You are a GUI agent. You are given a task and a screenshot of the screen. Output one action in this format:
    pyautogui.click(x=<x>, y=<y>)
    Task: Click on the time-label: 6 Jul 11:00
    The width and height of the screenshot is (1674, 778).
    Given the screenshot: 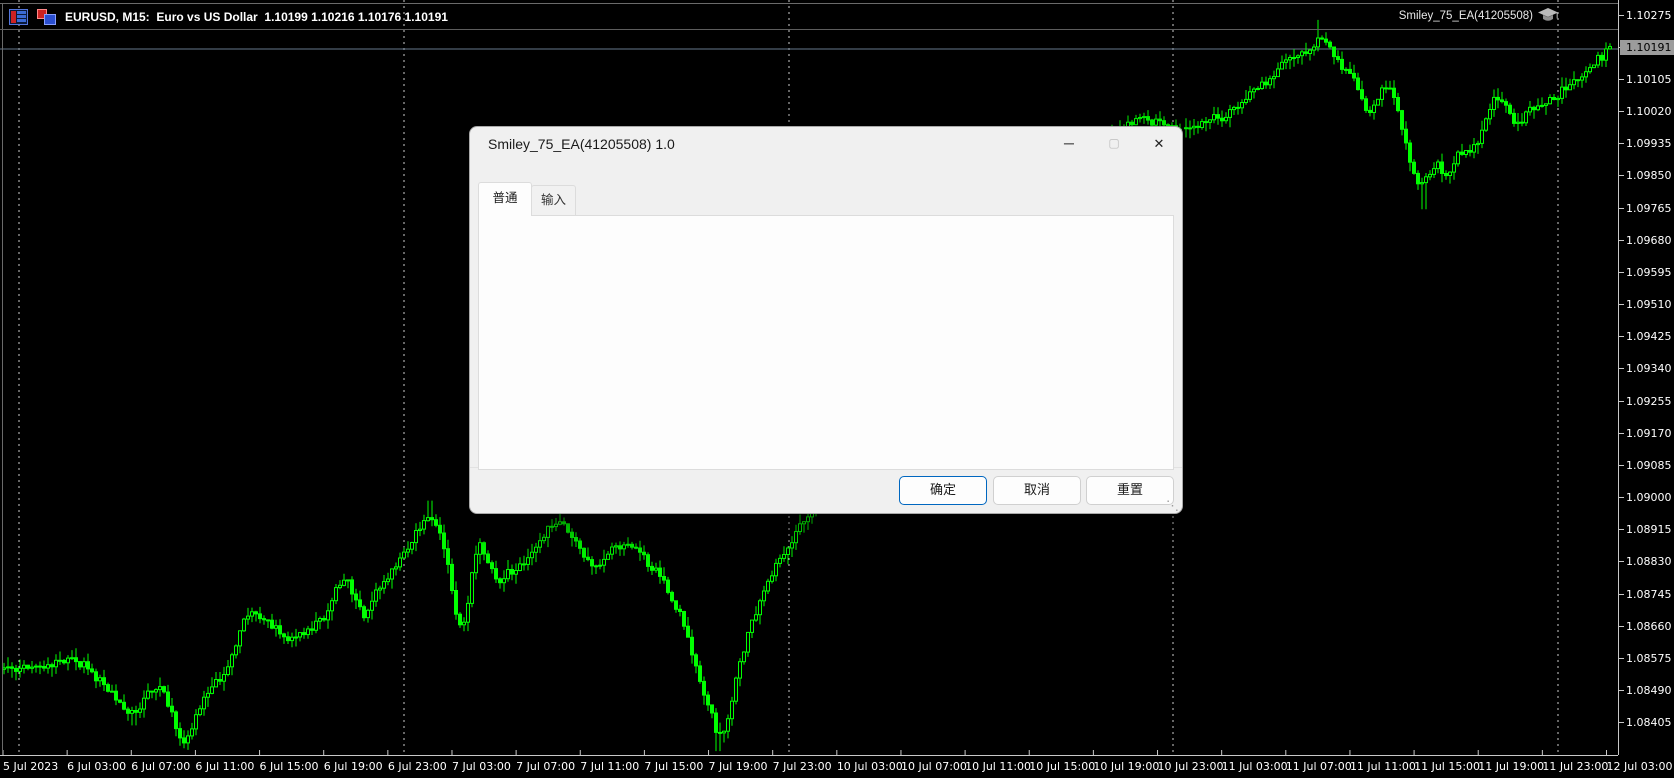 What is the action you would take?
    pyautogui.click(x=225, y=766)
    